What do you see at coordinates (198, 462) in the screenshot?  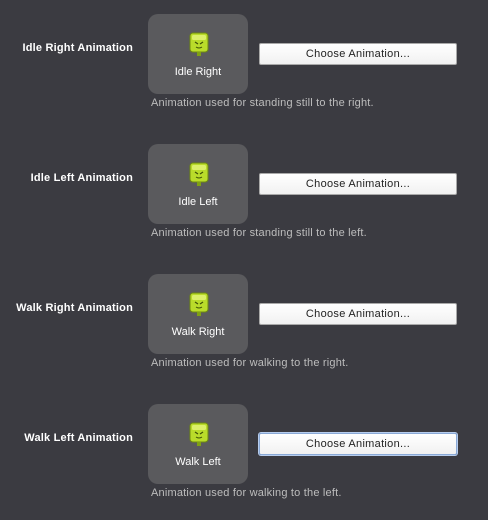 I see `thumbnail-label: Walk Left` at bounding box center [198, 462].